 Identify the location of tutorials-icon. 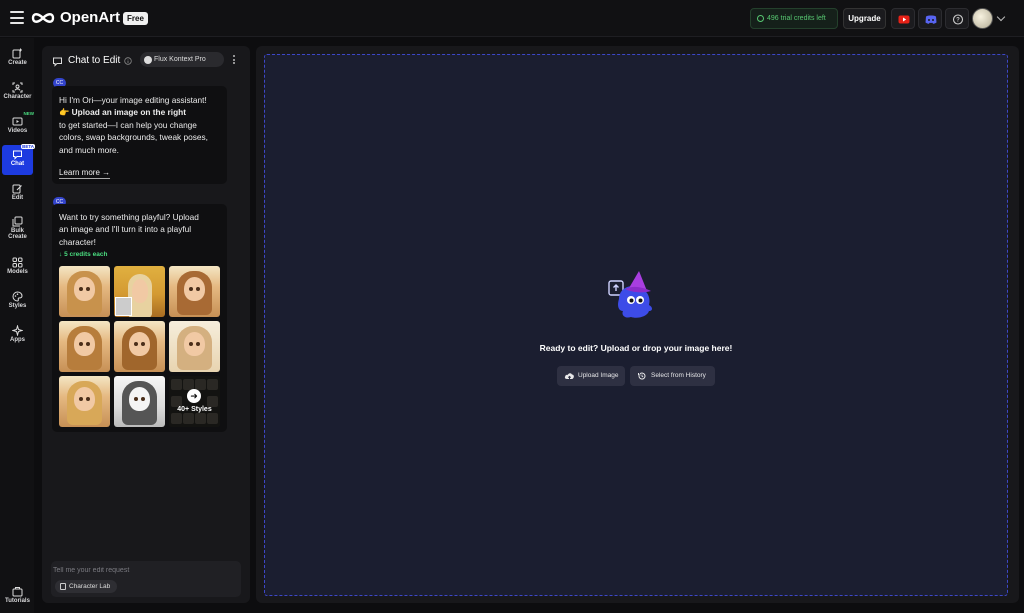
(17, 592).